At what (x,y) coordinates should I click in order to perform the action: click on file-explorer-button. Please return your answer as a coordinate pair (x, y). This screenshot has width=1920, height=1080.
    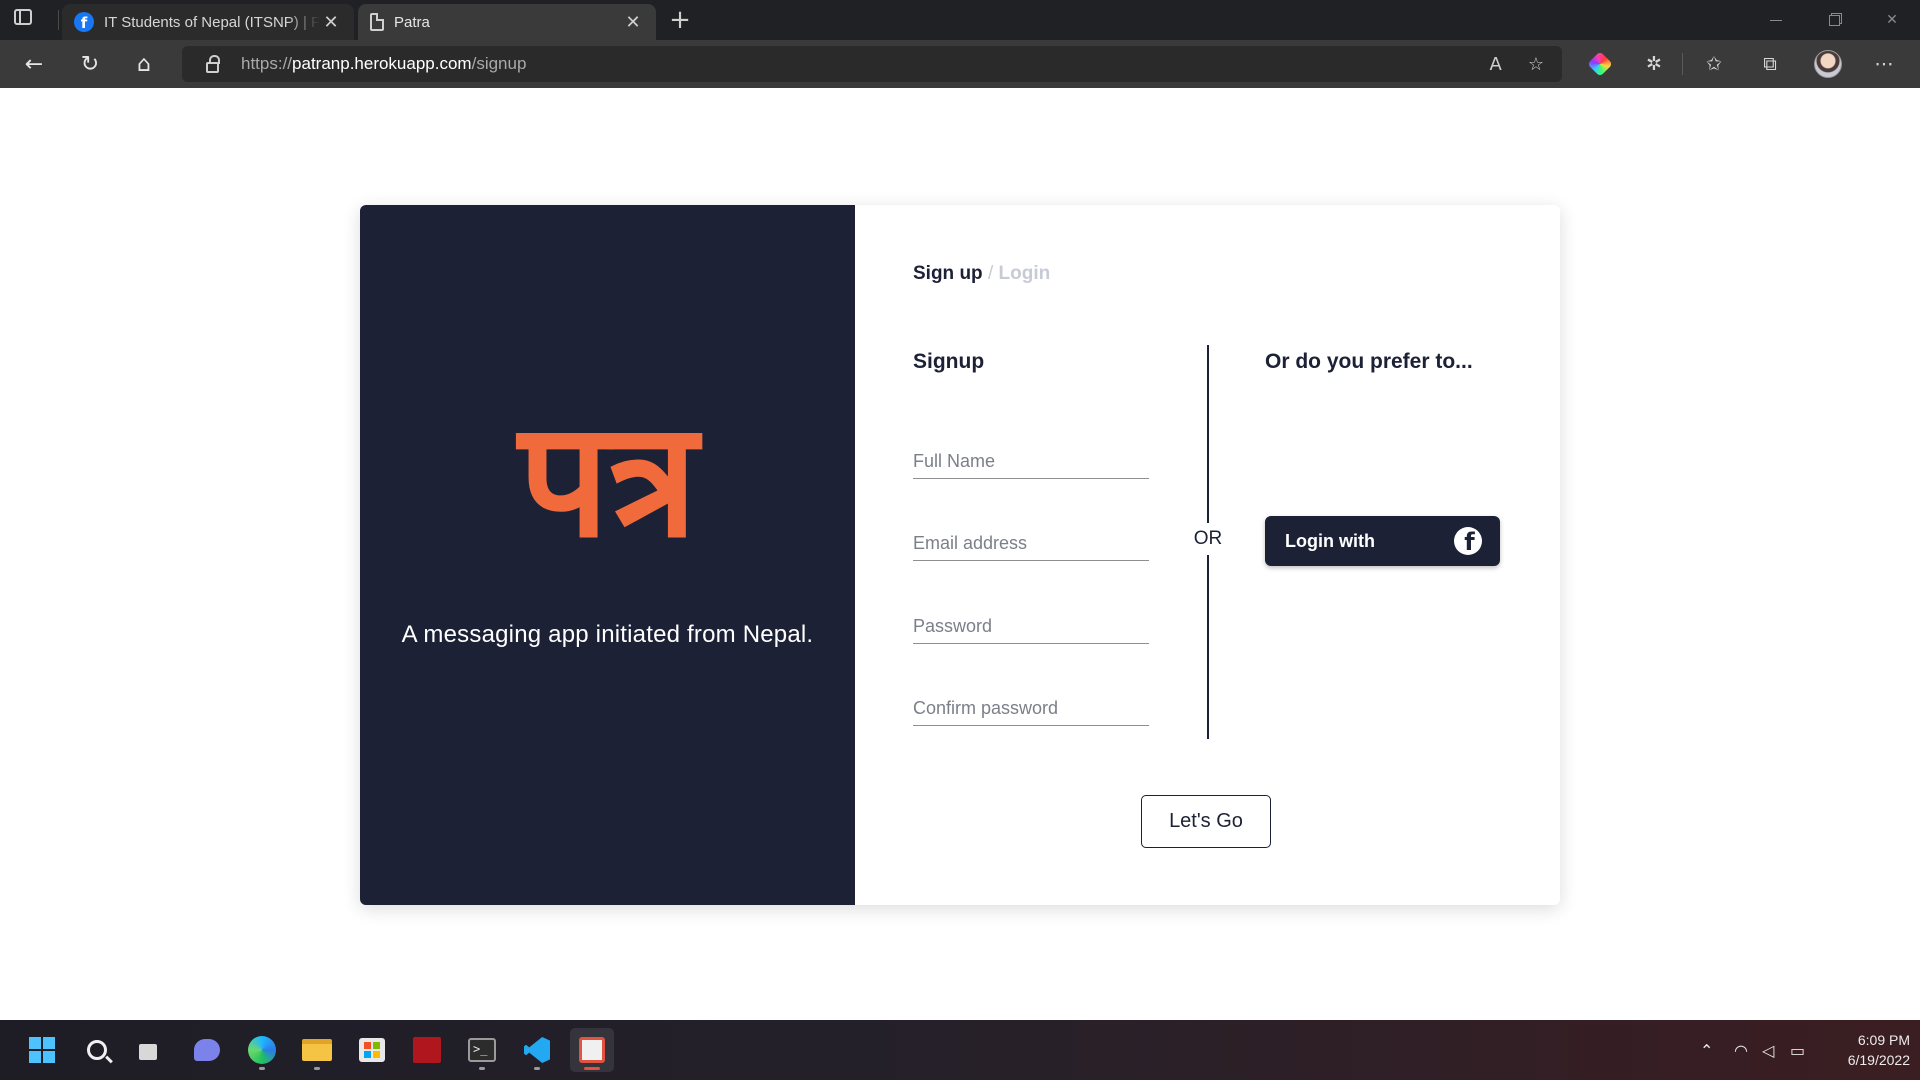
    Looking at the image, I should click on (317, 1050).